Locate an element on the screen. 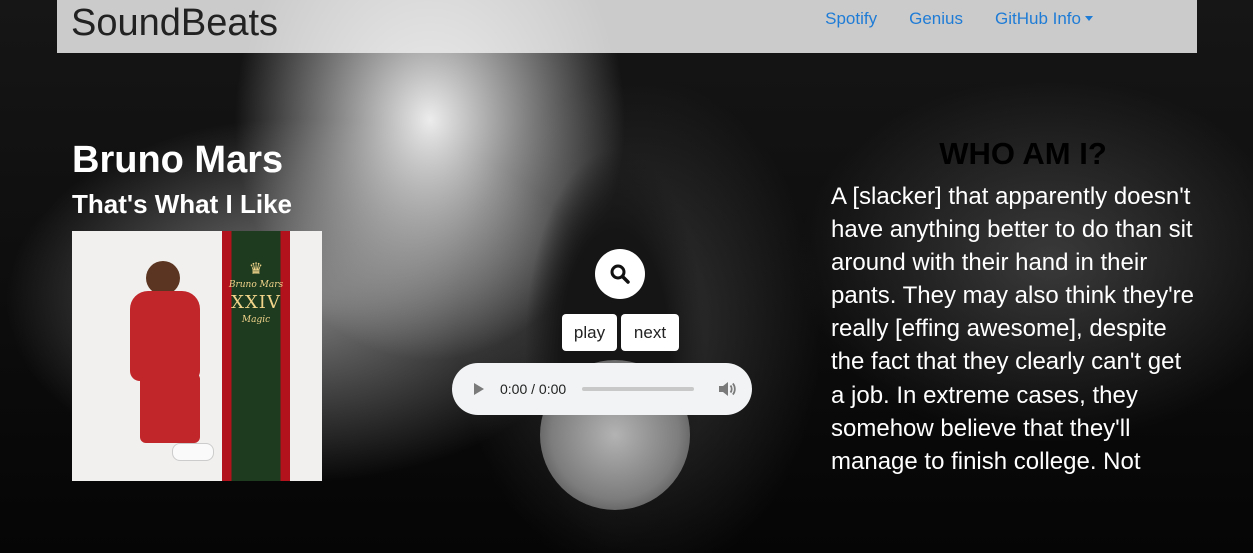 The height and width of the screenshot is (553, 1253). play-icon is located at coordinates (479, 389).